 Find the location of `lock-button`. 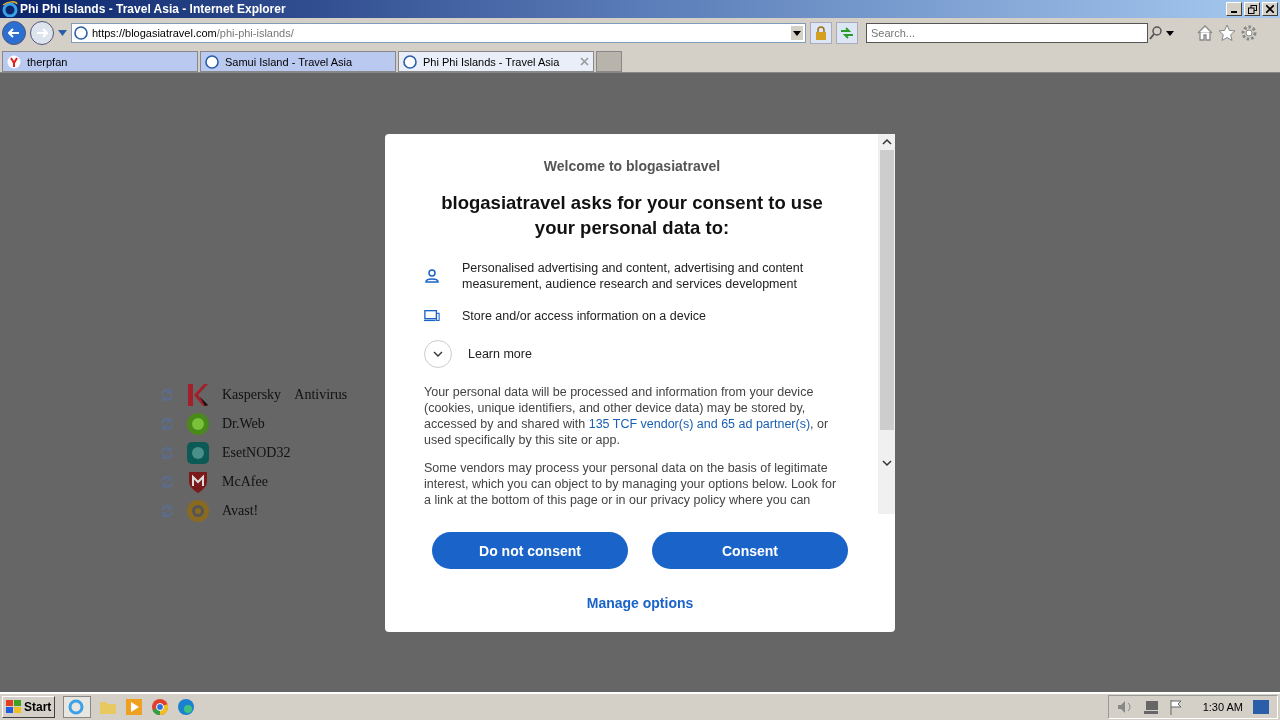

lock-button is located at coordinates (821, 33).